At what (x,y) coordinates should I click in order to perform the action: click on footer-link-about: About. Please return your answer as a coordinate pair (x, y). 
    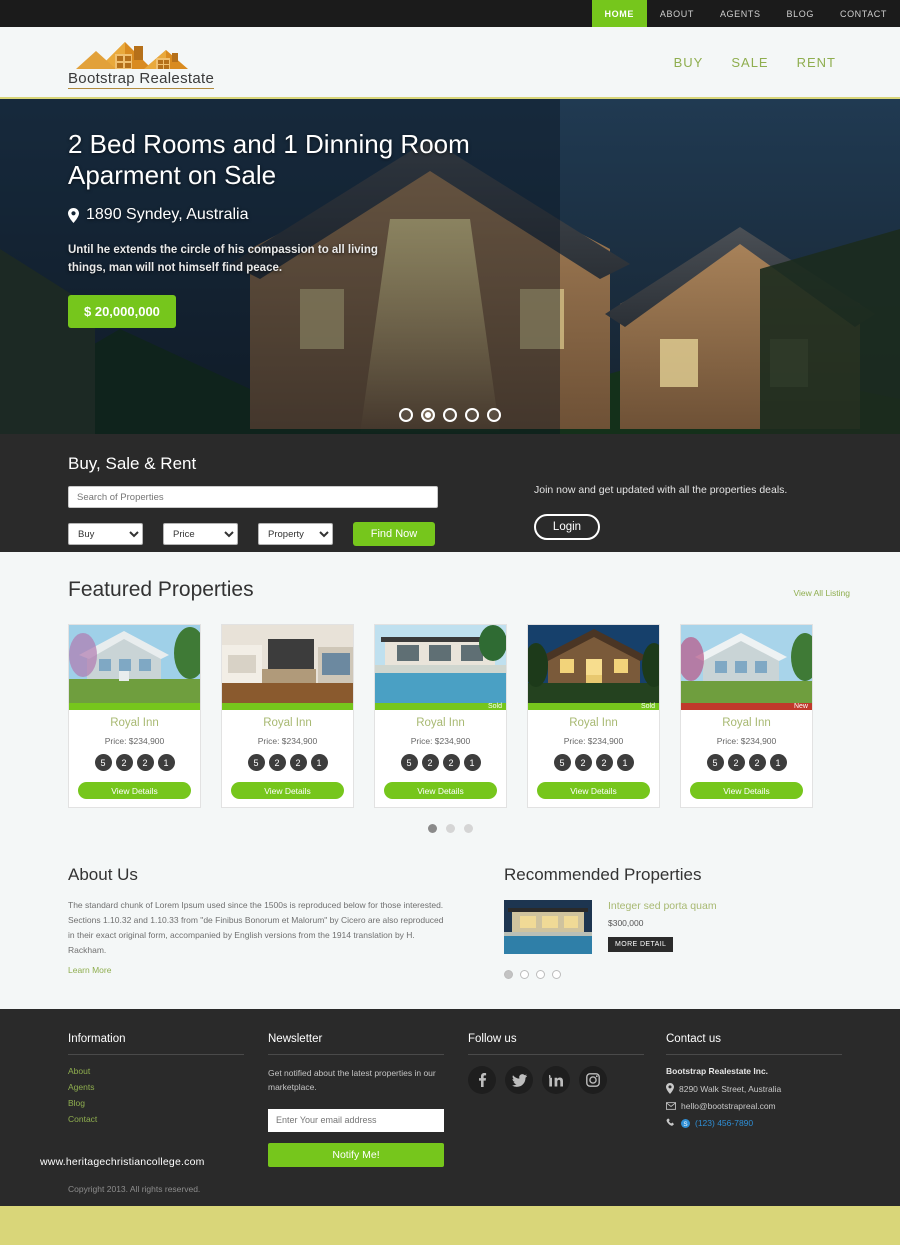
    Looking at the image, I should click on (156, 1071).